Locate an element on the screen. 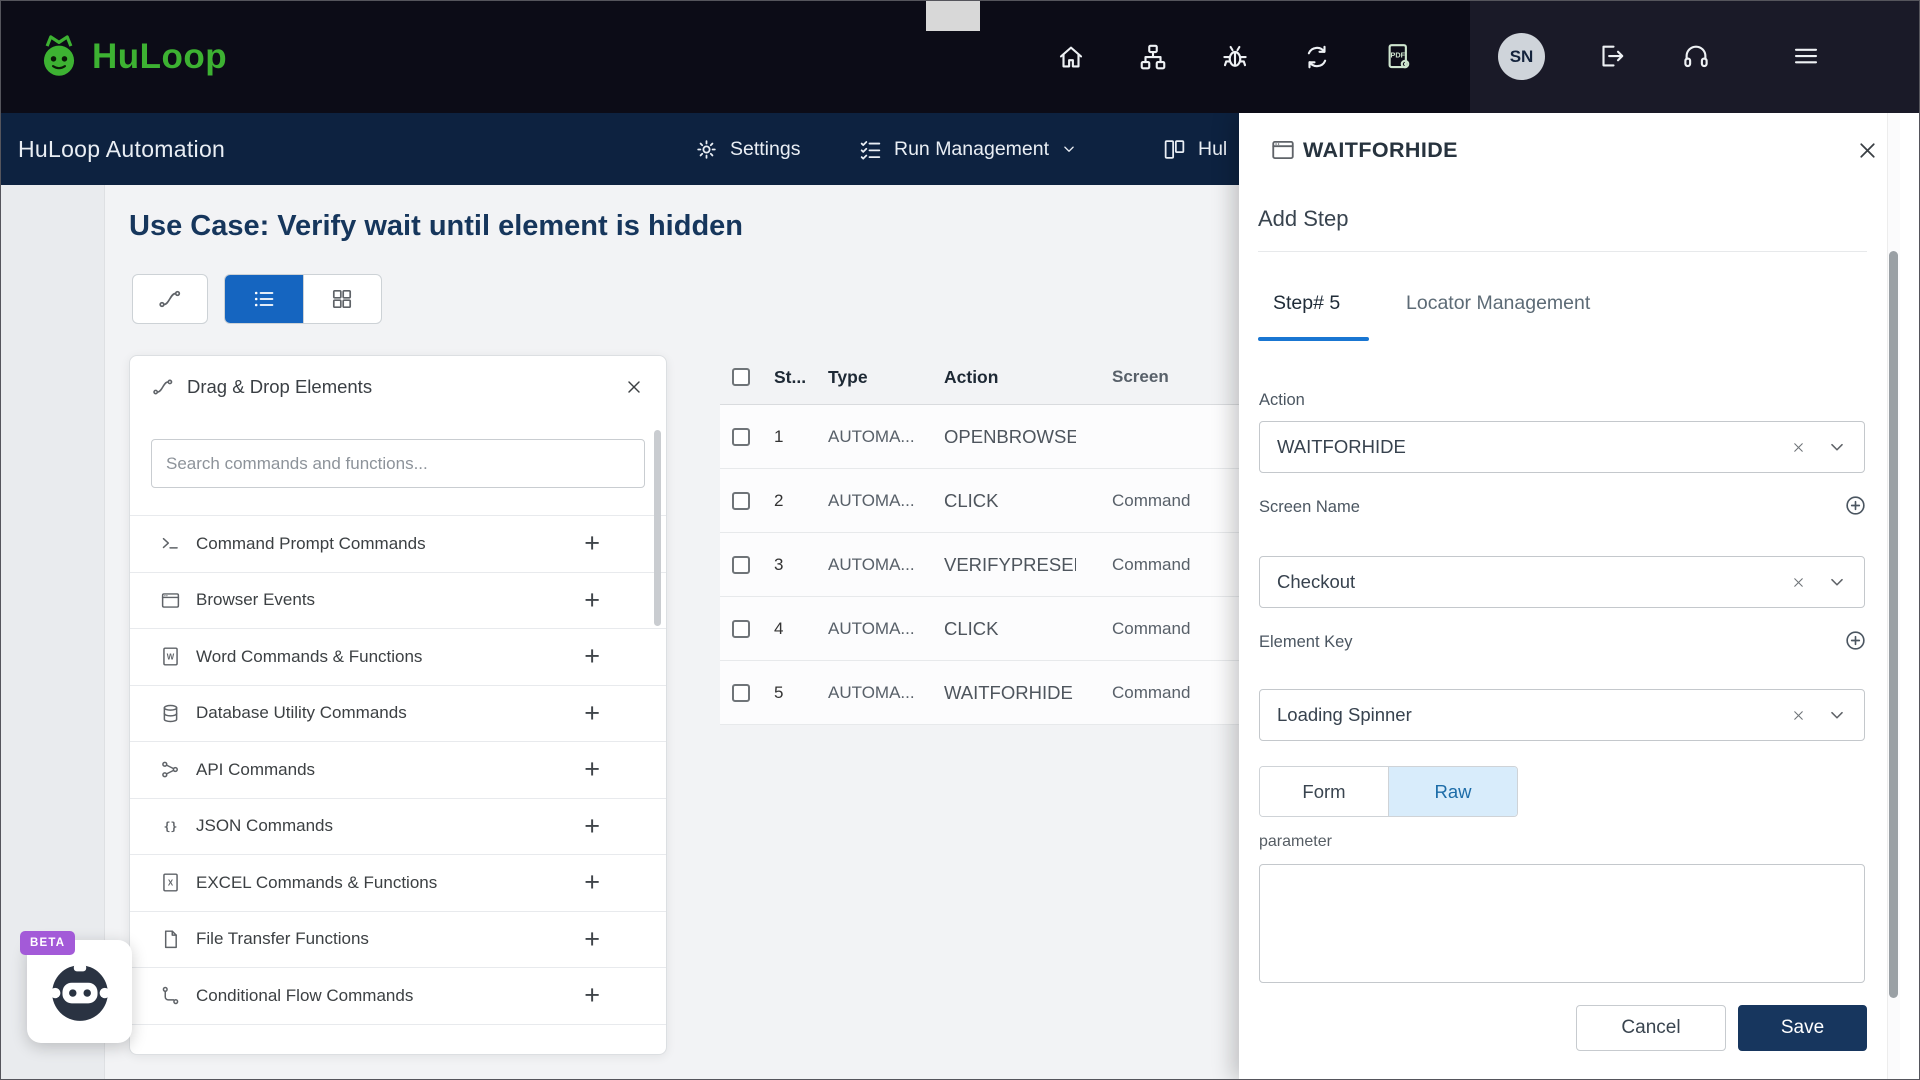 The image size is (1920, 1080). screen-name-select-value: Checkout is located at coordinates (1316, 581).